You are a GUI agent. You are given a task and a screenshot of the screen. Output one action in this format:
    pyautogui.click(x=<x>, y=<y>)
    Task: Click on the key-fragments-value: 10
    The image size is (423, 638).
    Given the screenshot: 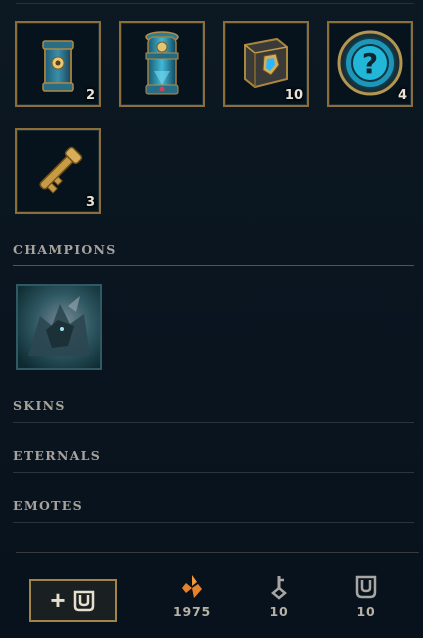 What is the action you would take?
    pyautogui.click(x=279, y=611)
    